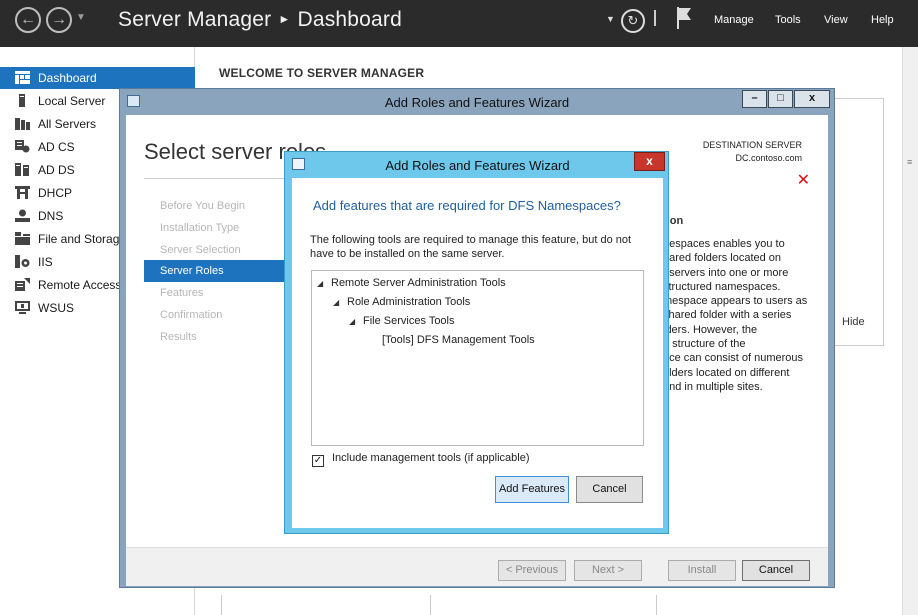  What do you see at coordinates (214, 315) in the screenshot?
I see `step-confirmation: Confirmation` at bounding box center [214, 315].